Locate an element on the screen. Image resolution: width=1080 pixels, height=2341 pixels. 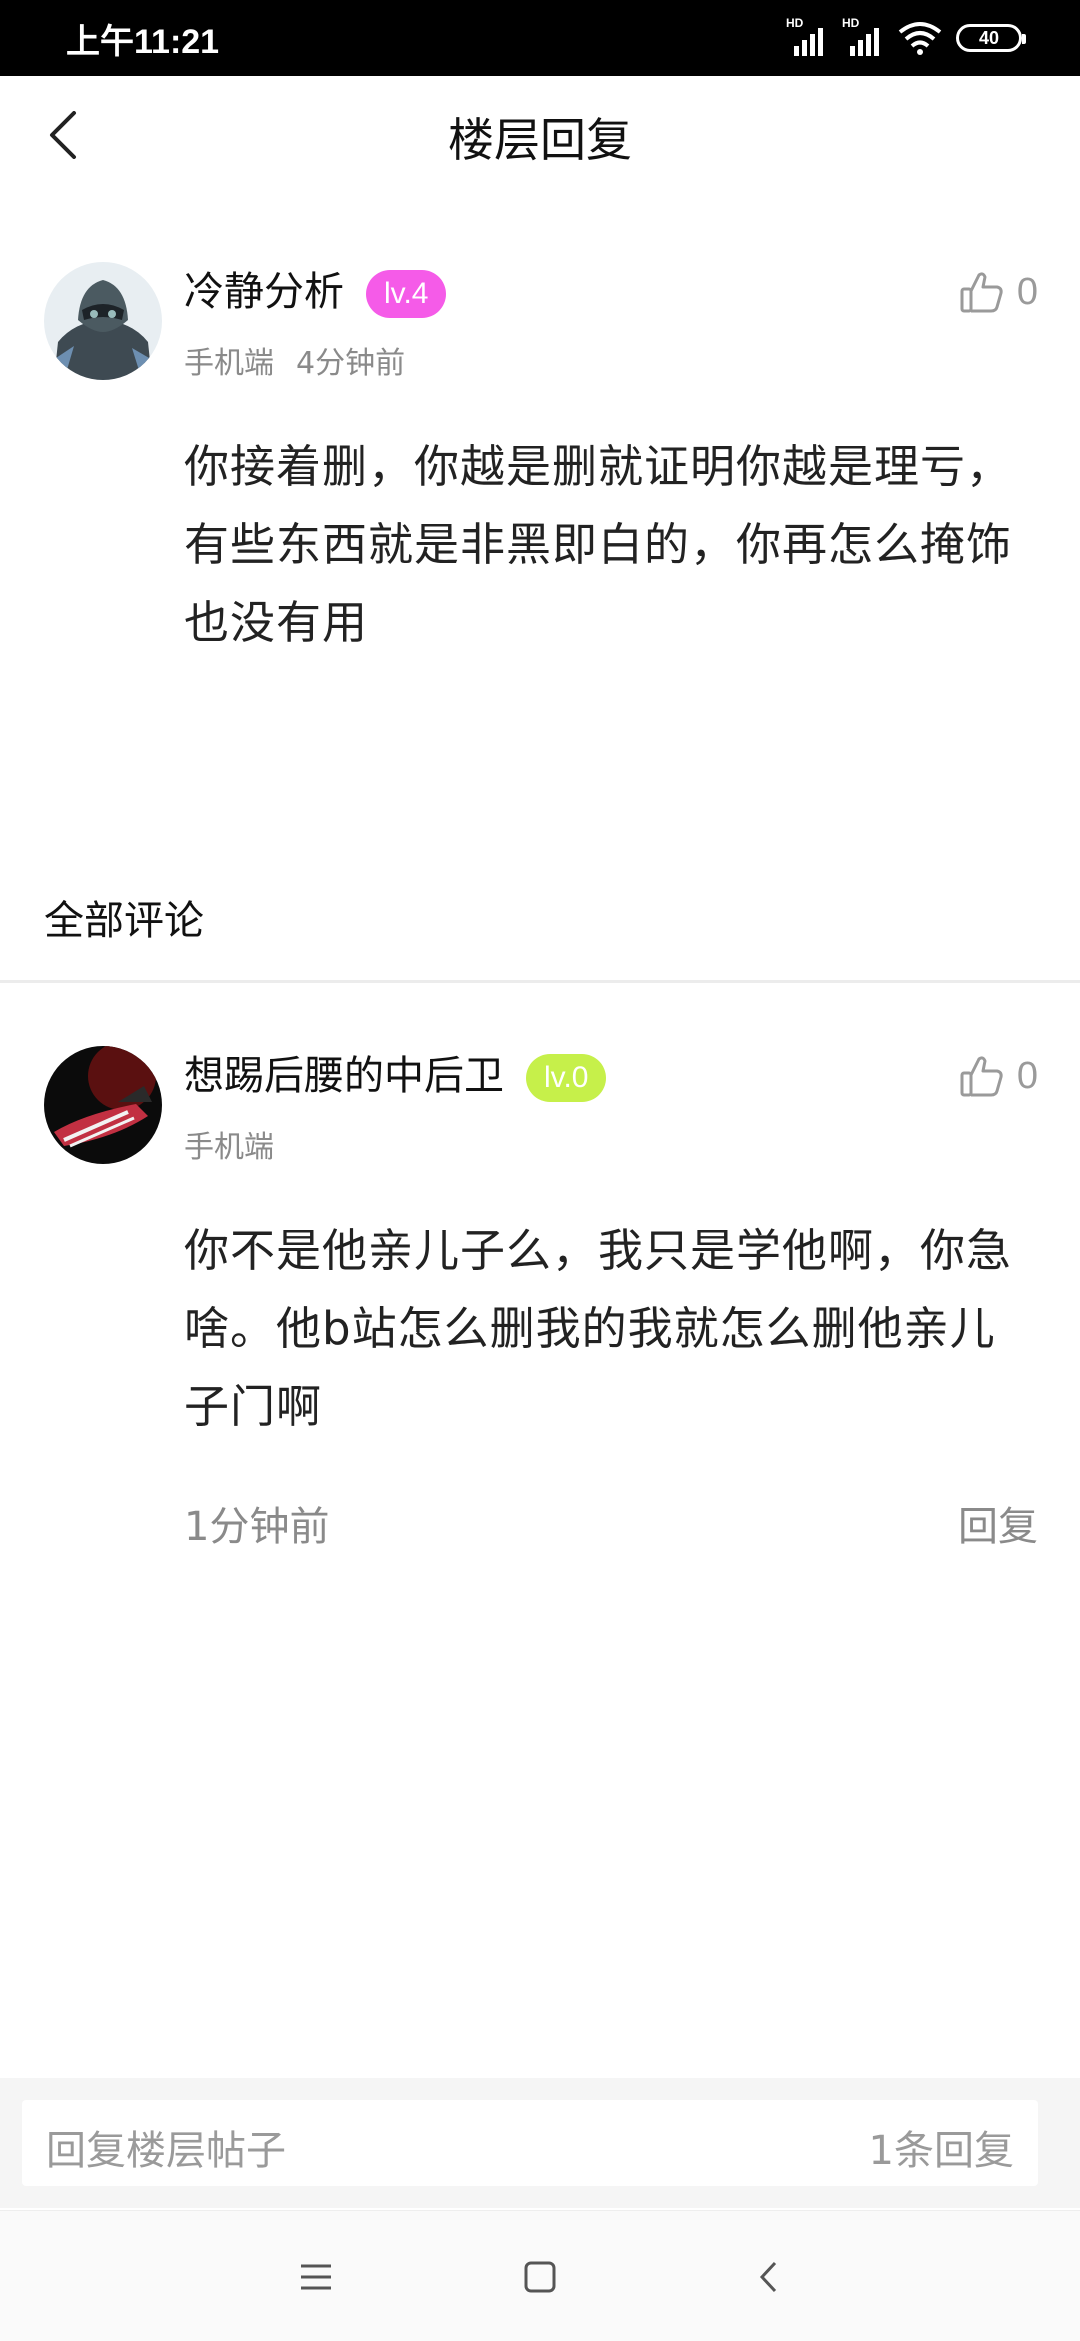
post-meta: 手机端 4分钟前 is located at coordinates (294, 360).